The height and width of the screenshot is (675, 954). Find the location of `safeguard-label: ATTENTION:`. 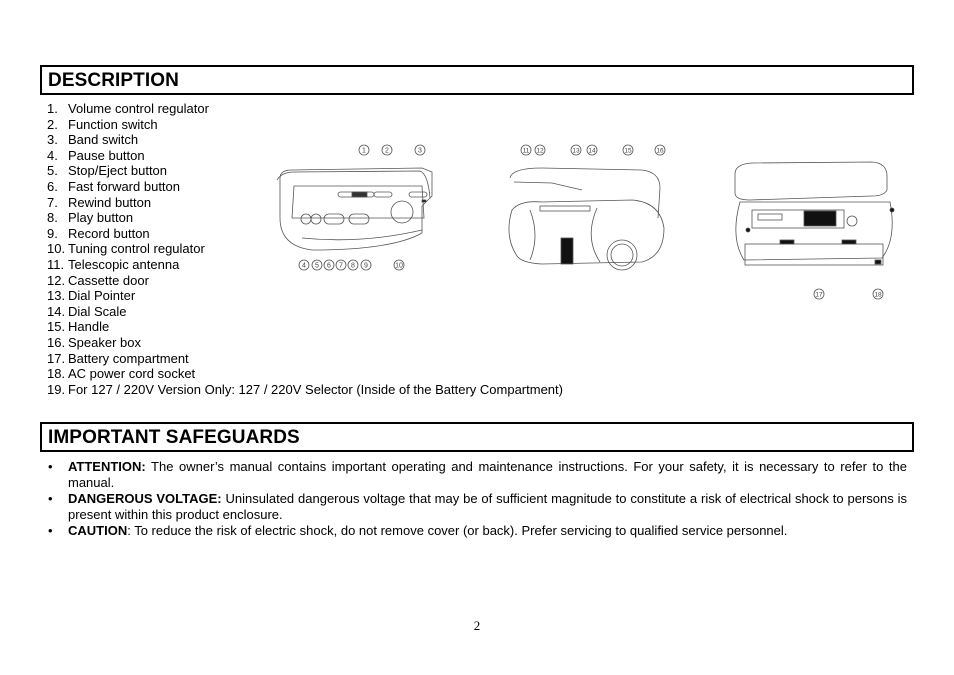

safeguard-label: ATTENTION: is located at coordinates (107, 466).